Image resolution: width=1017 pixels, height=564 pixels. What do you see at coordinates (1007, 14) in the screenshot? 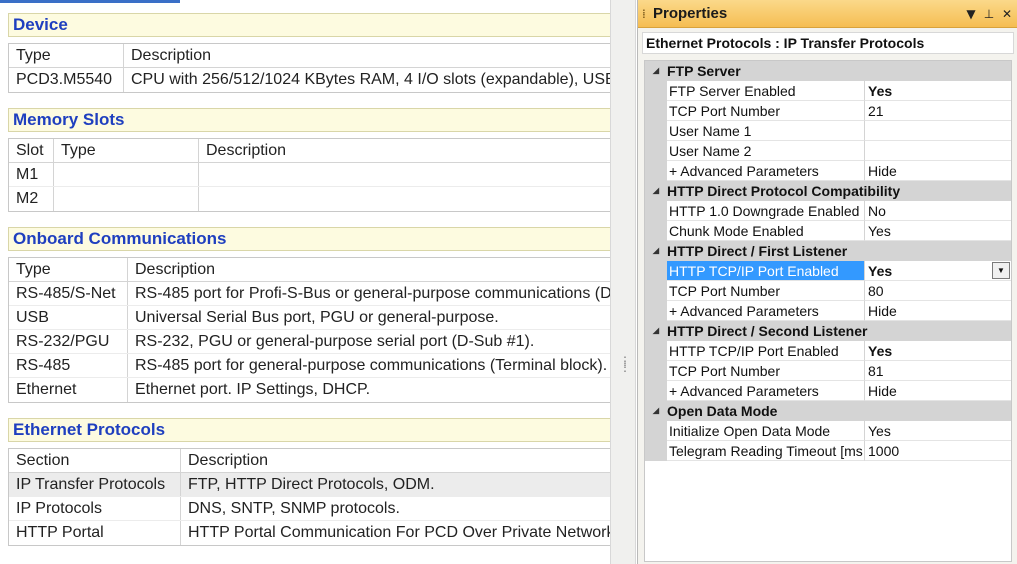
I see `close-icon: ✕` at bounding box center [1007, 14].